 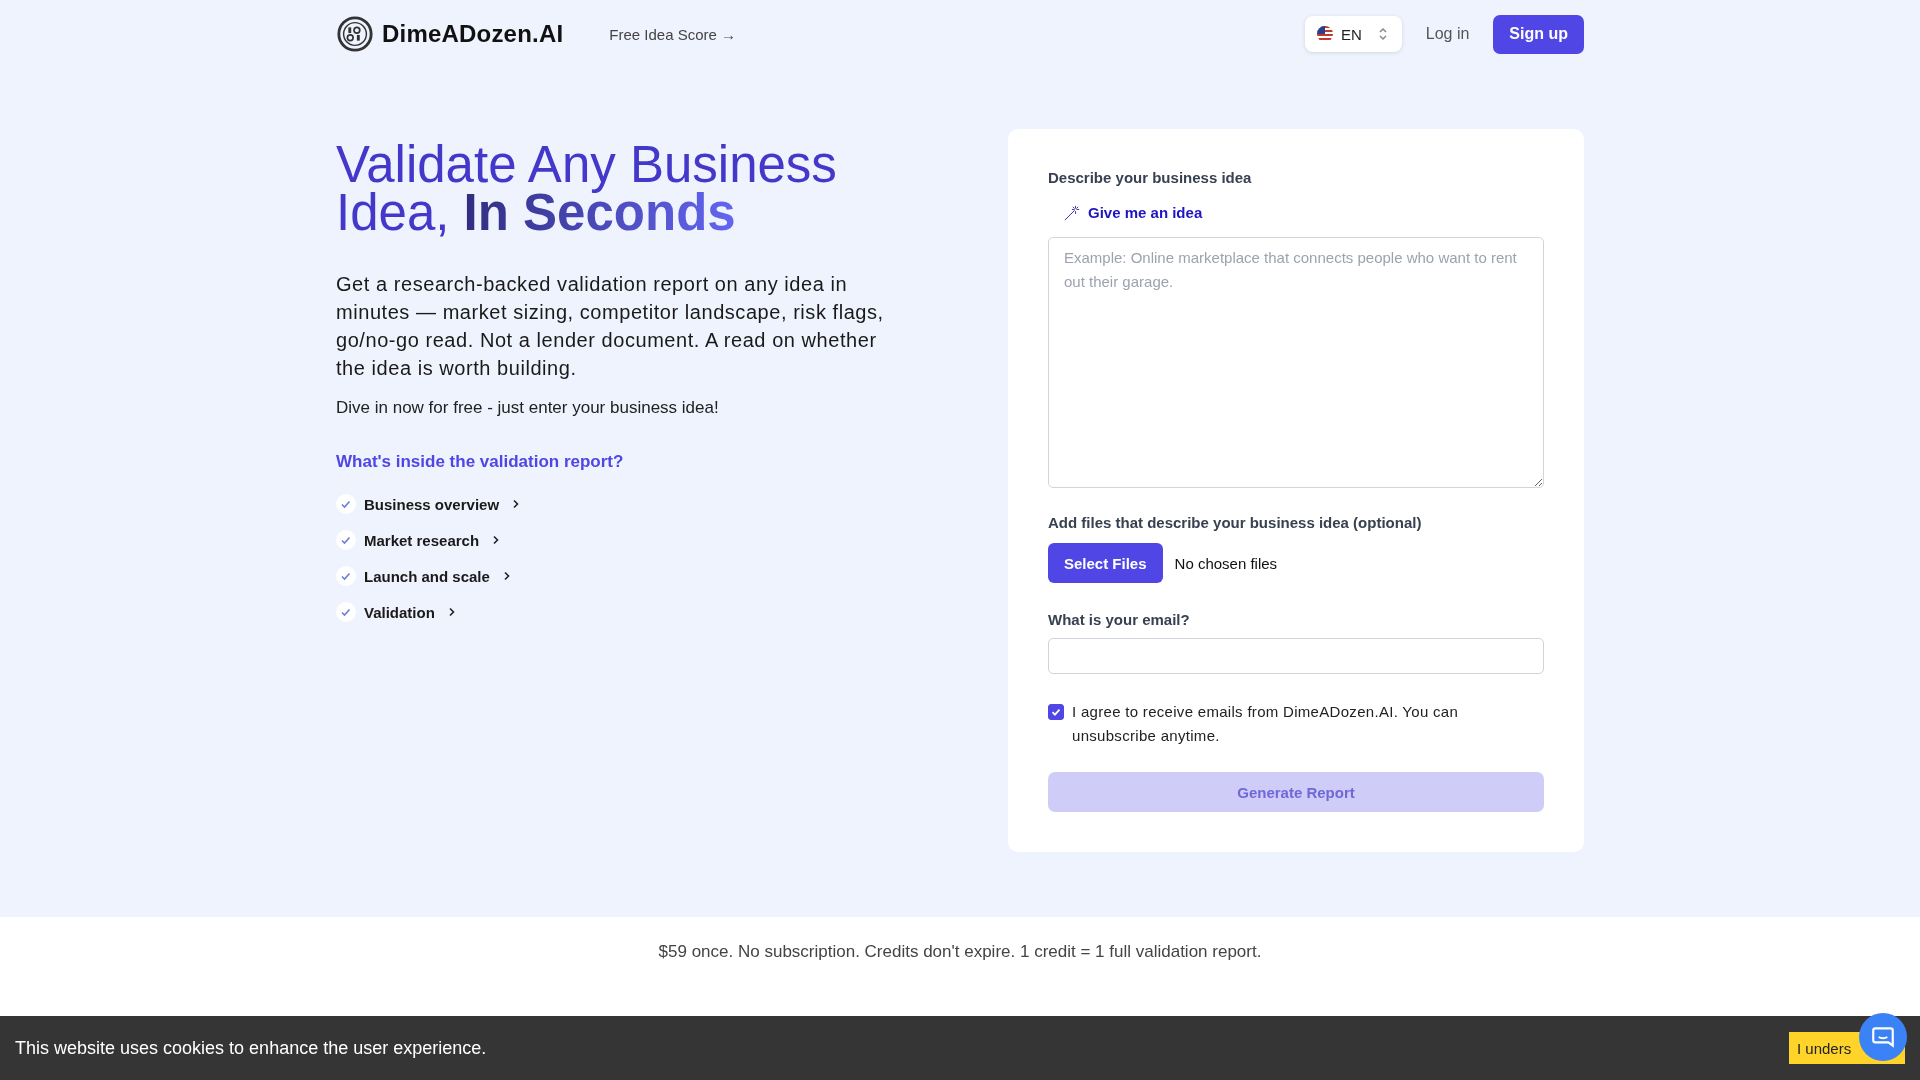 What do you see at coordinates (1056, 712) in the screenshot?
I see `consent-checkbox` at bounding box center [1056, 712].